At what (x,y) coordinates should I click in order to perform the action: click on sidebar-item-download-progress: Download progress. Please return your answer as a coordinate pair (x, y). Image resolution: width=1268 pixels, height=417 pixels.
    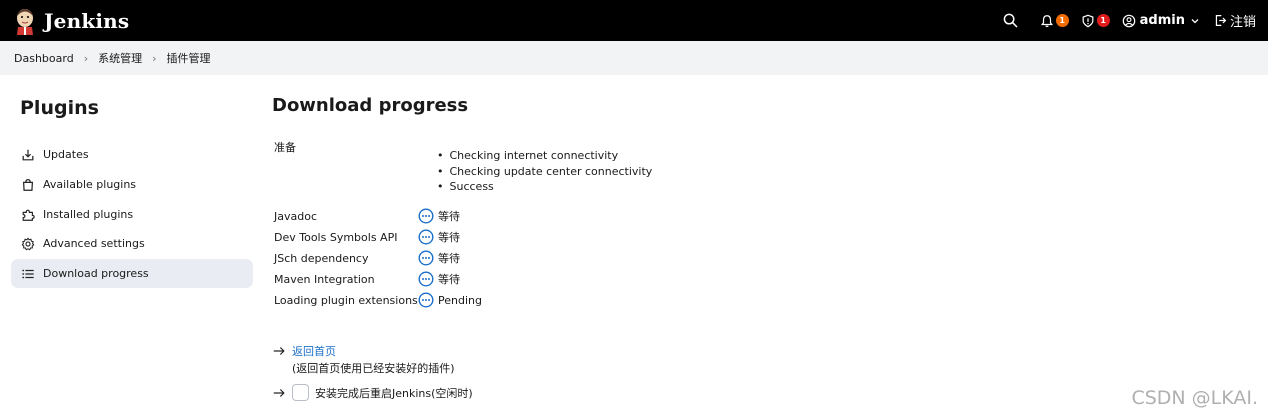
    Looking at the image, I should click on (132, 273).